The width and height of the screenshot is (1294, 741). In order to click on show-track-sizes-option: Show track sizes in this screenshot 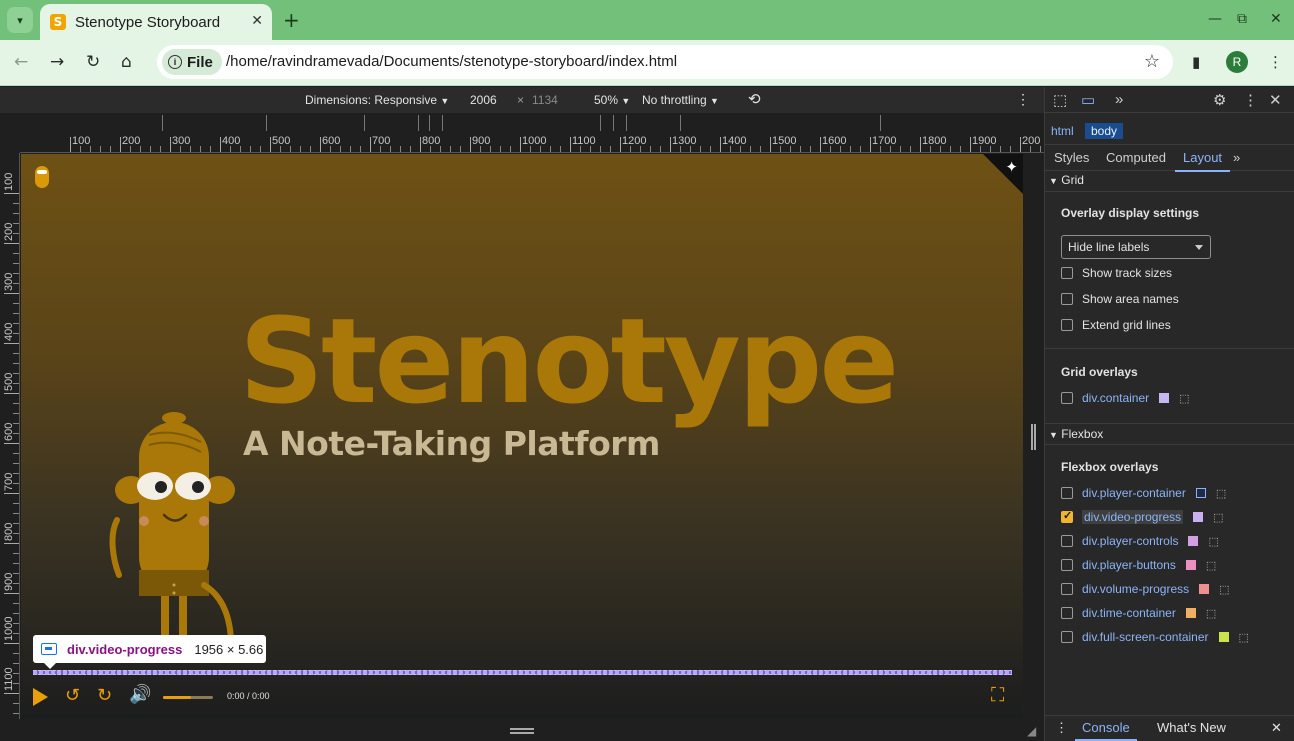, I will do `click(1116, 273)`.